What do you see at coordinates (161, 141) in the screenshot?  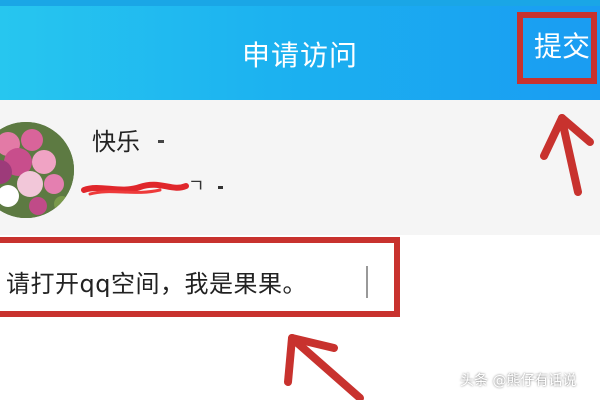 I see `username-dot` at bounding box center [161, 141].